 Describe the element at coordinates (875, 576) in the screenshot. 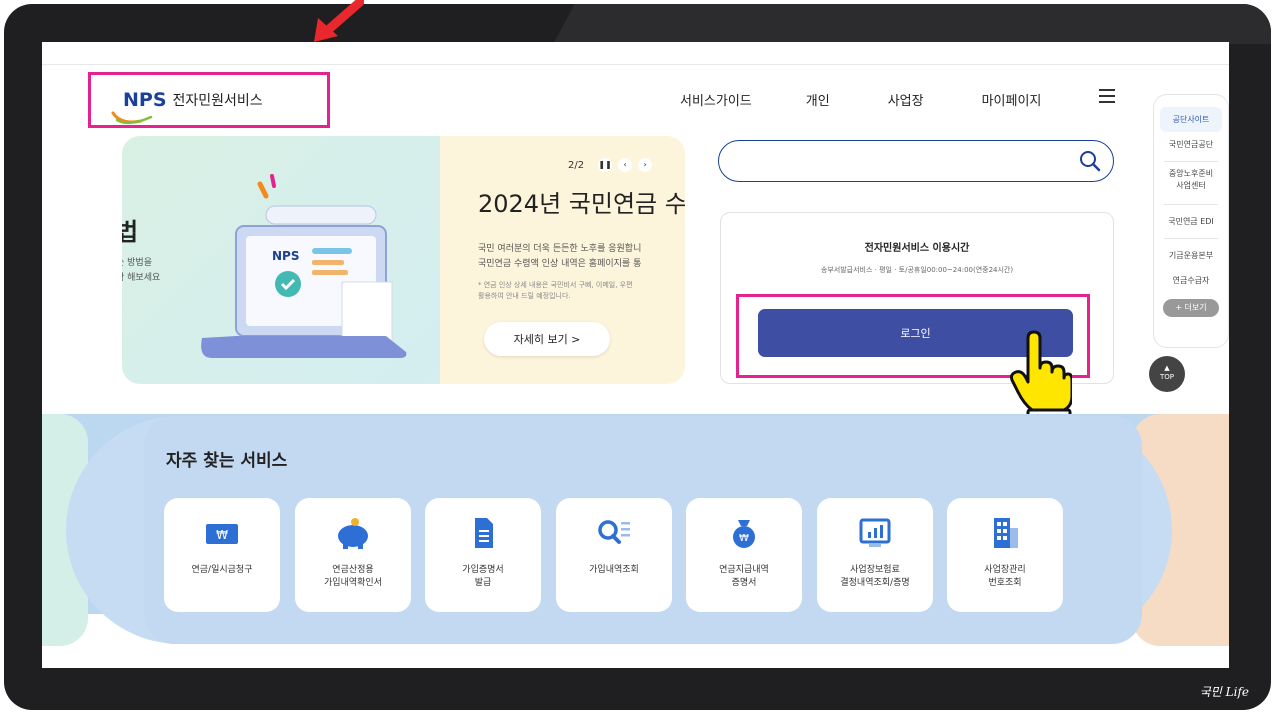

I see `service-label: 사업장보험료 결정내역조회/증명` at that location.